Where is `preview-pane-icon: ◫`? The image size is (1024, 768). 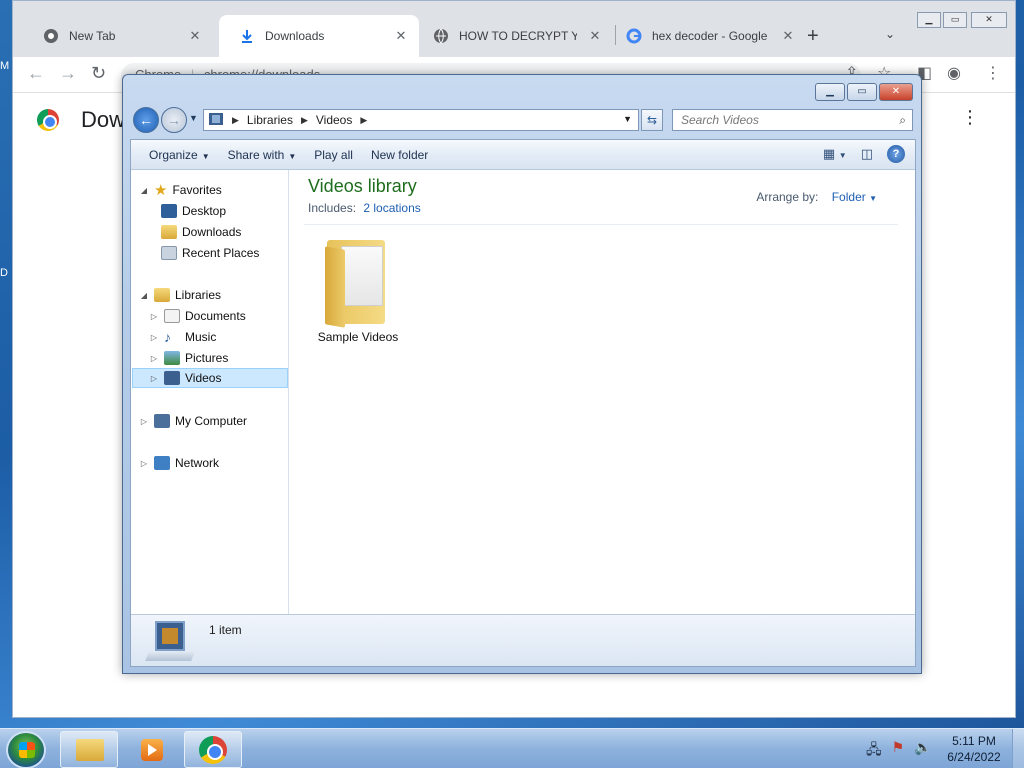 preview-pane-icon: ◫ is located at coordinates (867, 154).